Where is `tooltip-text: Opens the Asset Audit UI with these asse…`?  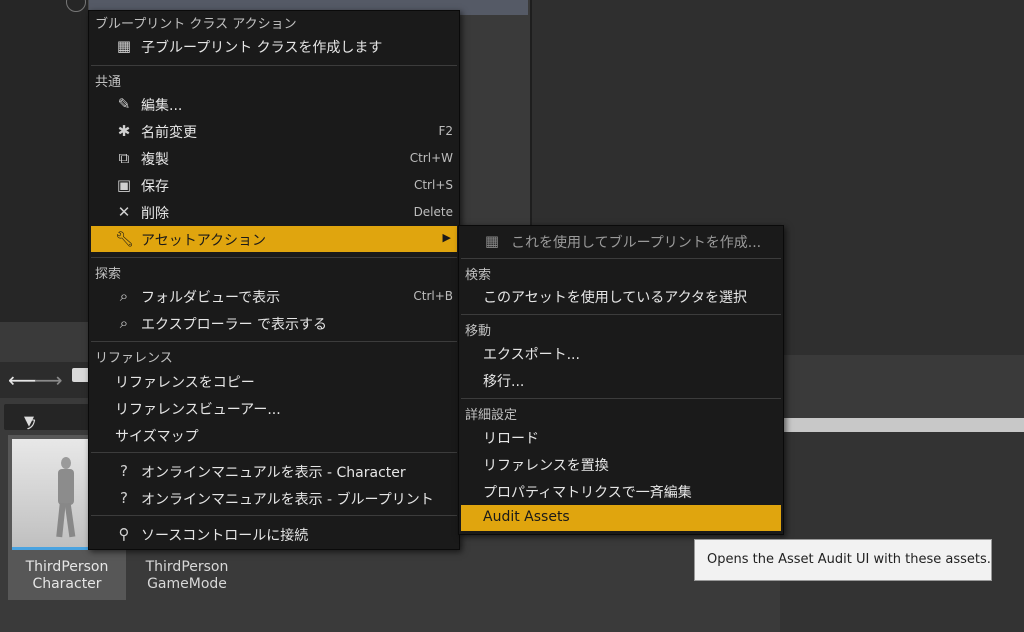
tooltip-text: Opens the Asset Audit UI with these asse… is located at coordinates (849, 559).